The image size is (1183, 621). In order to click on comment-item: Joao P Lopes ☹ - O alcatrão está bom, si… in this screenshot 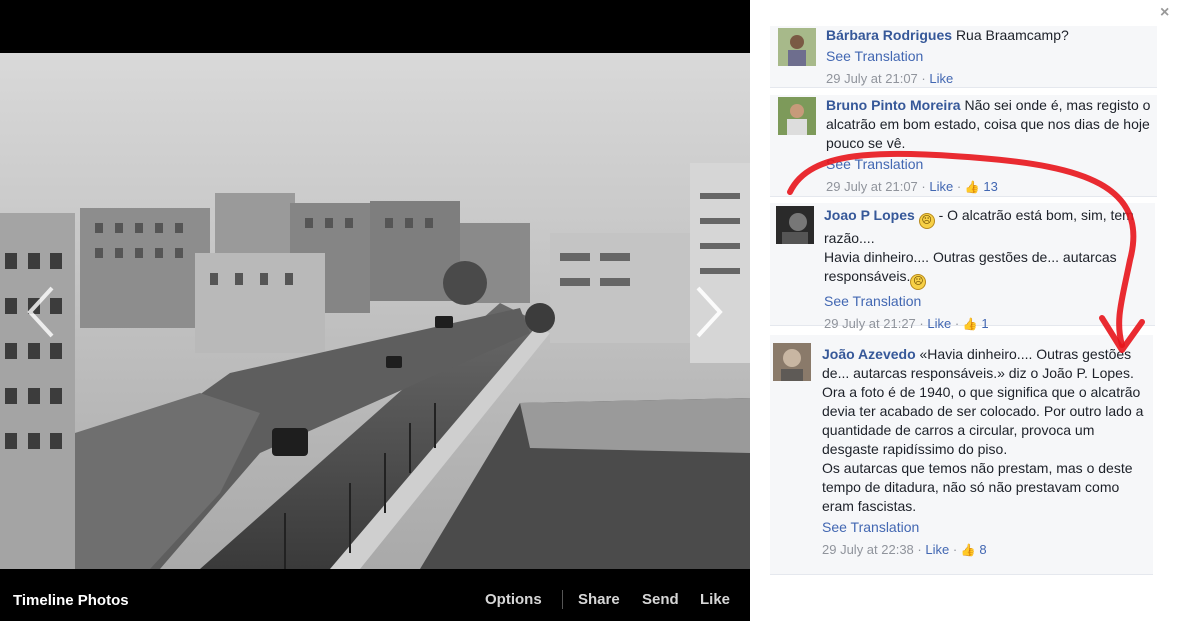, I will do `click(962, 267)`.